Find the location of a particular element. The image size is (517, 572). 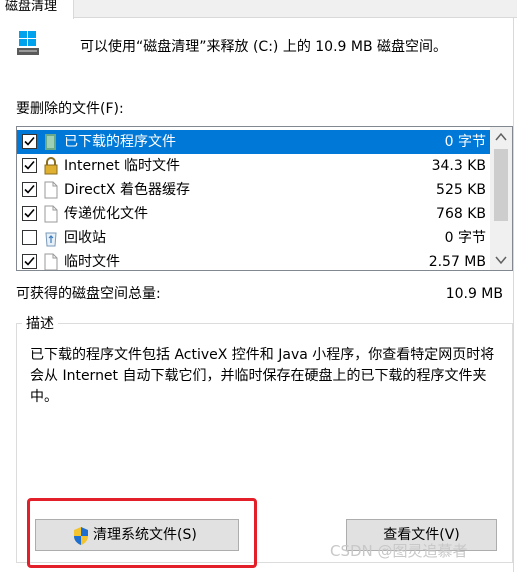

list-scrollbar is located at coordinates (501, 198).